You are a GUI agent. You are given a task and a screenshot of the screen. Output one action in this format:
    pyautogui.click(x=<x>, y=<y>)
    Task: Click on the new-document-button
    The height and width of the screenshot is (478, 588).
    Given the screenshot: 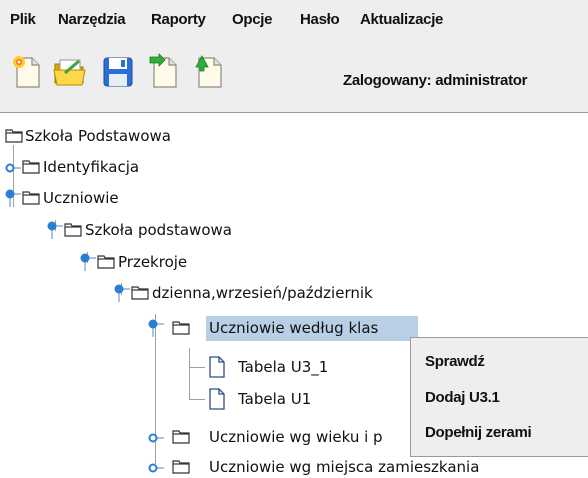 What is the action you would take?
    pyautogui.click(x=27, y=72)
    